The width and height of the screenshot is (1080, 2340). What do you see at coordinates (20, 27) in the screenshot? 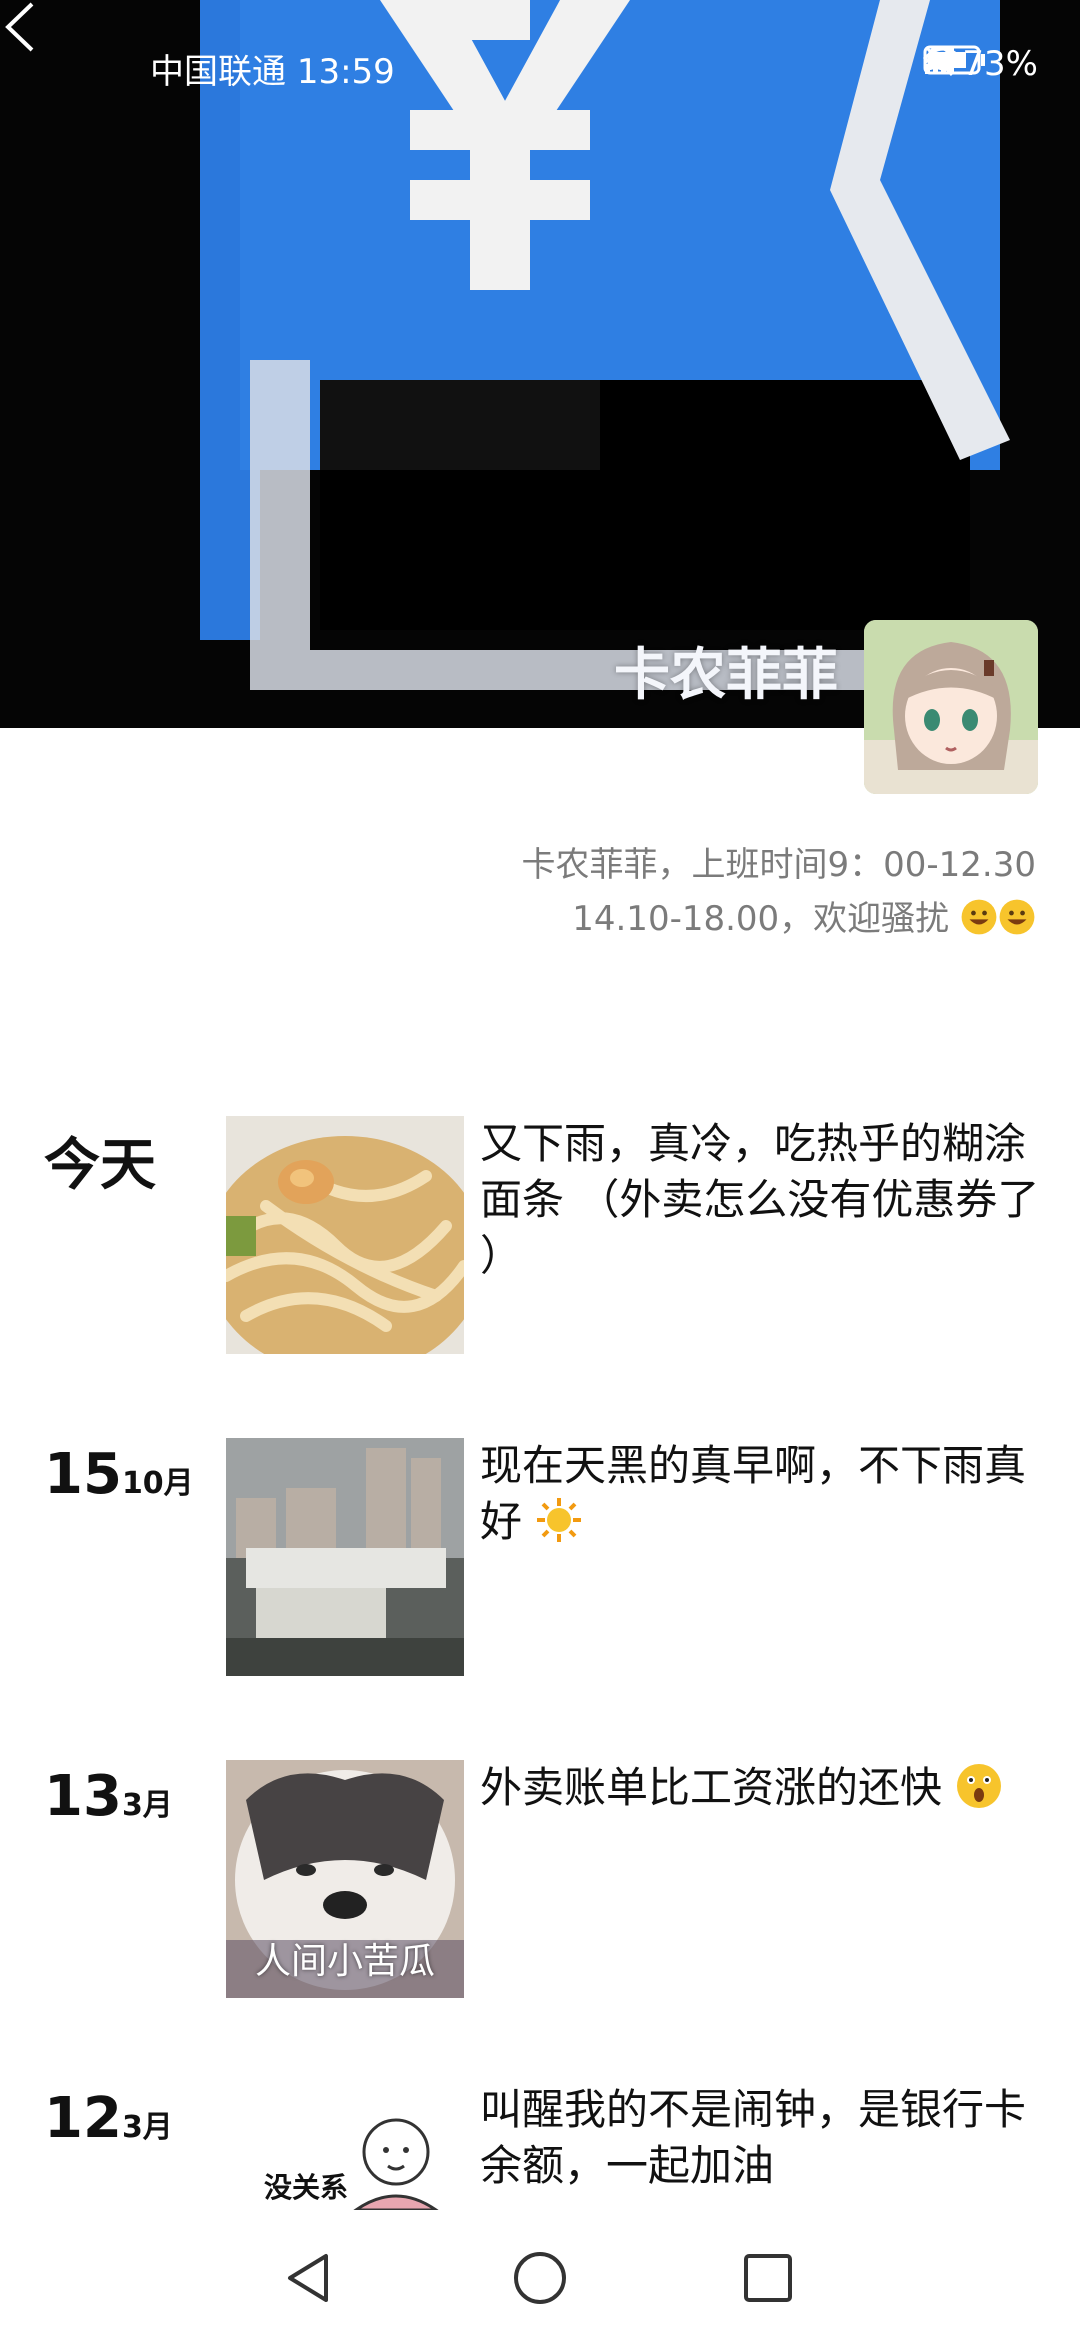
I see `back-arrow-icon` at bounding box center [20, 27].